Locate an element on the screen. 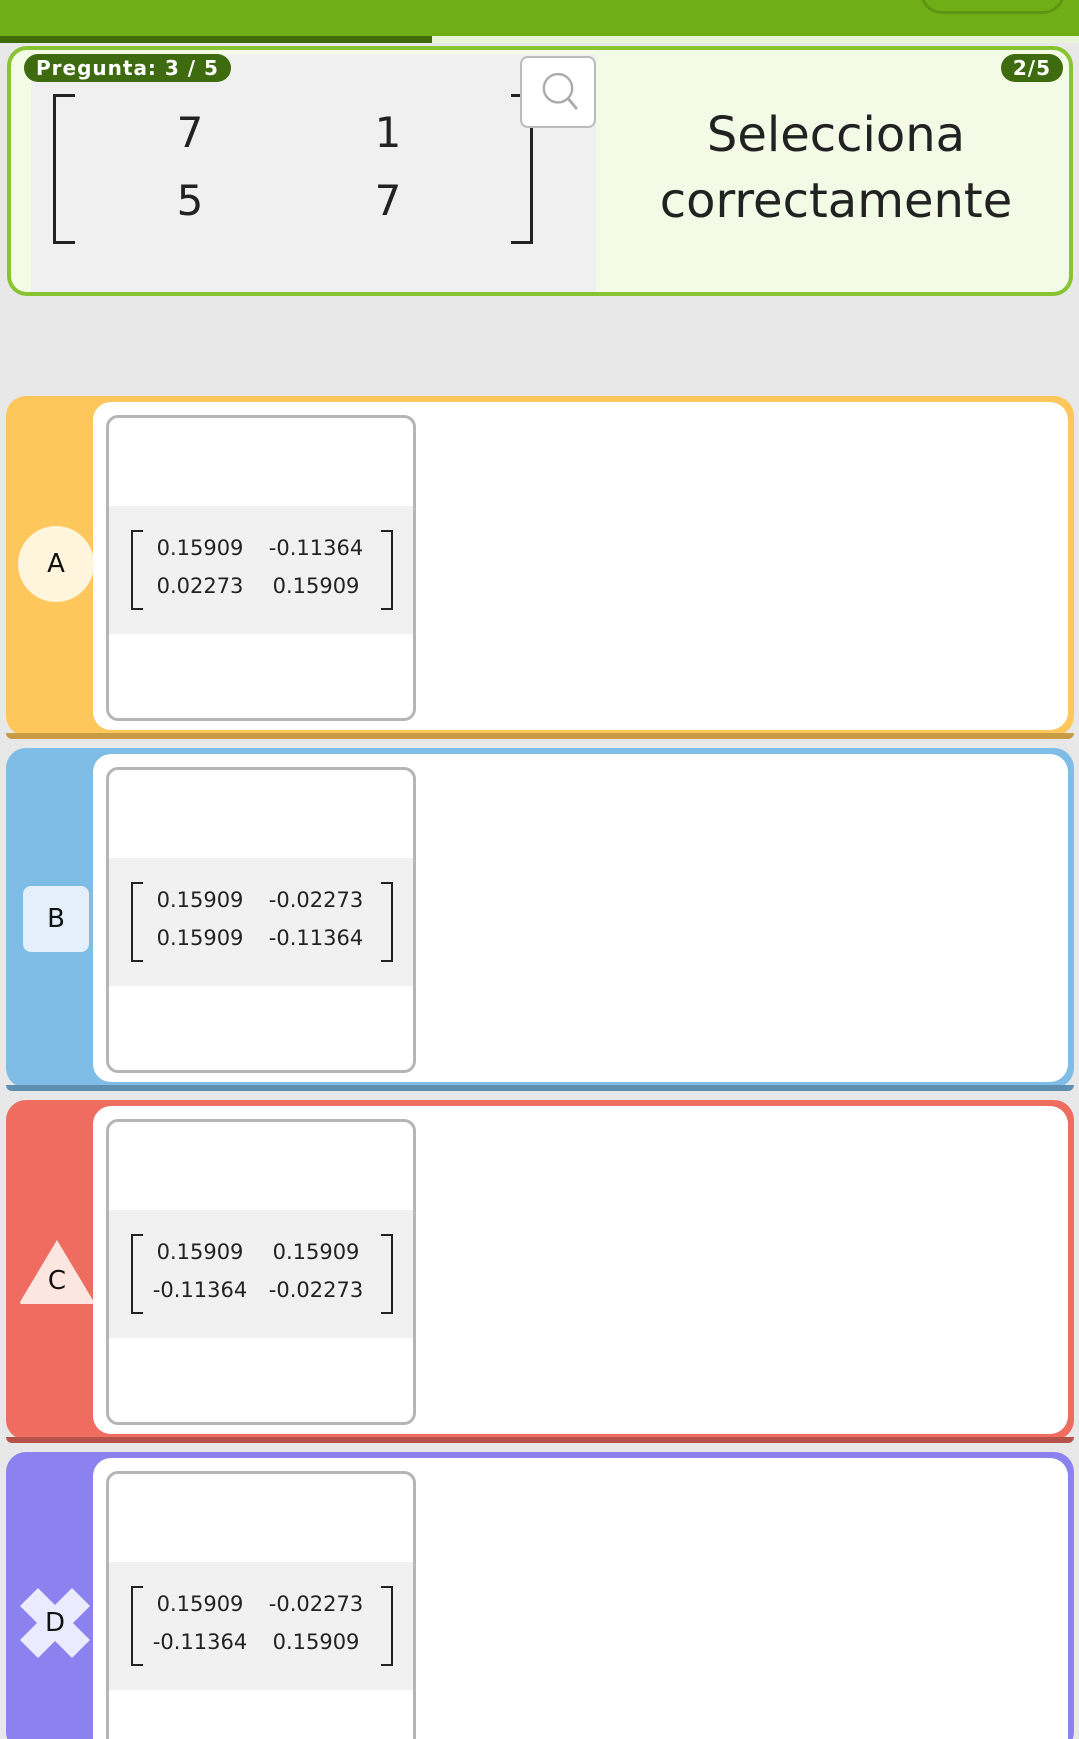 Image resolution: width=1079 pixels, height=1739 pixels. top-bar is located at coordinates (539, 18).